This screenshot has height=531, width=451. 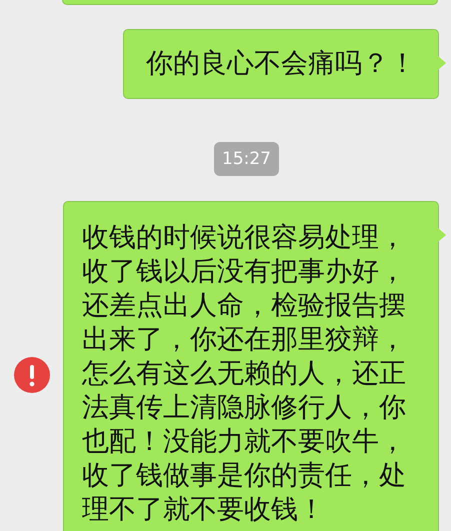 I want to click on timestamp: 15:27, so click(x=246, y=159).